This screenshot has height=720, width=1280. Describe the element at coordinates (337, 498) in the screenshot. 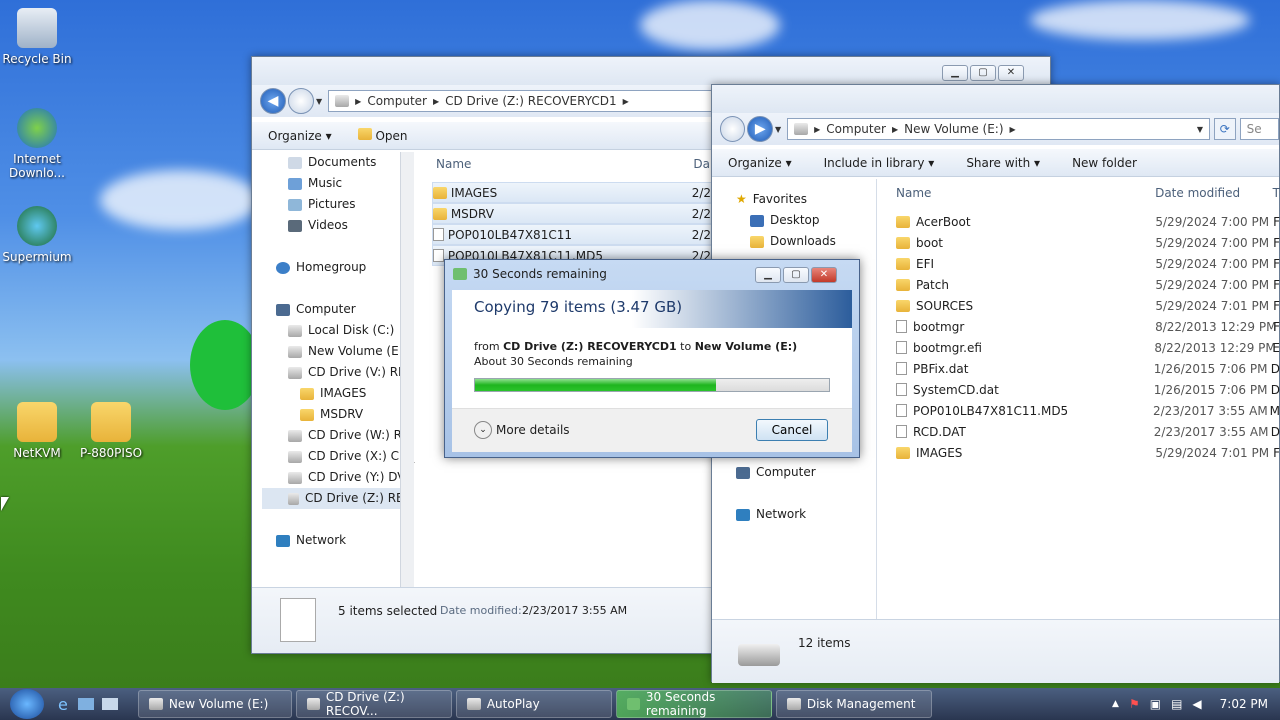

I see `nav-item-cd-z: CD Drive (Z:) REC` at that location.